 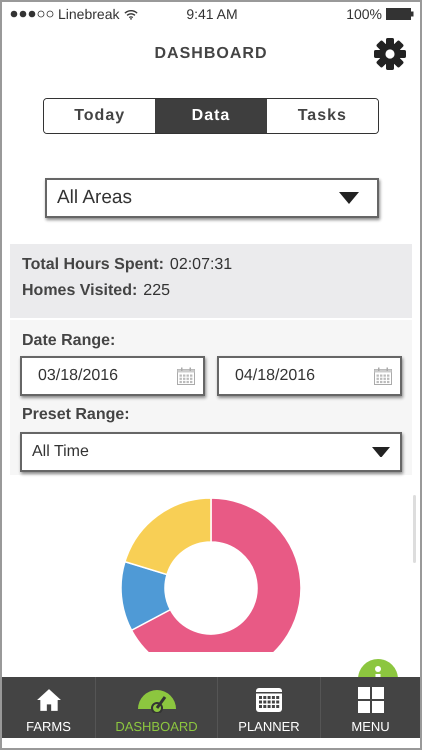 What do you see at coordinates (414, 529) in the screenshot?
I see `scrollbar` at bounding box center [414, 529].